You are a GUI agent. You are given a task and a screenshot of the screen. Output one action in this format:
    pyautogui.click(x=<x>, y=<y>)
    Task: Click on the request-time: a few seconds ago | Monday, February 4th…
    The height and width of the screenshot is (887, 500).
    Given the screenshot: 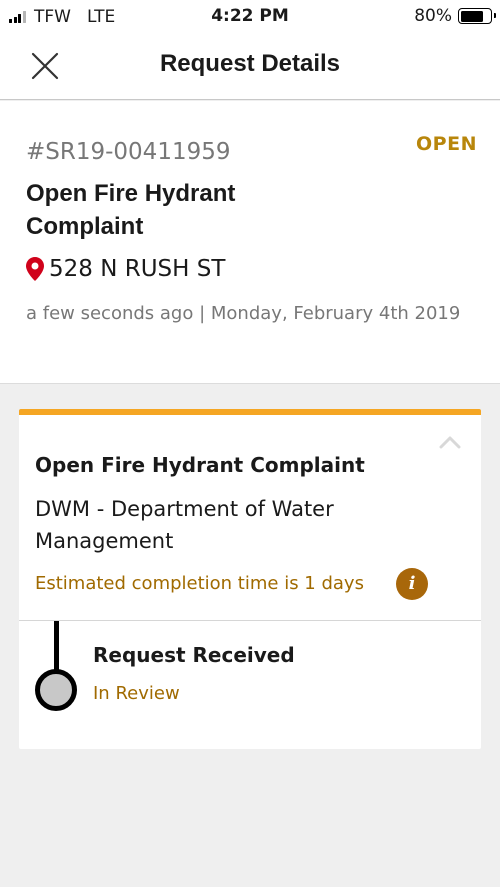 What is the action you would take?
    pyautogui.click(x=243, y=313)
    